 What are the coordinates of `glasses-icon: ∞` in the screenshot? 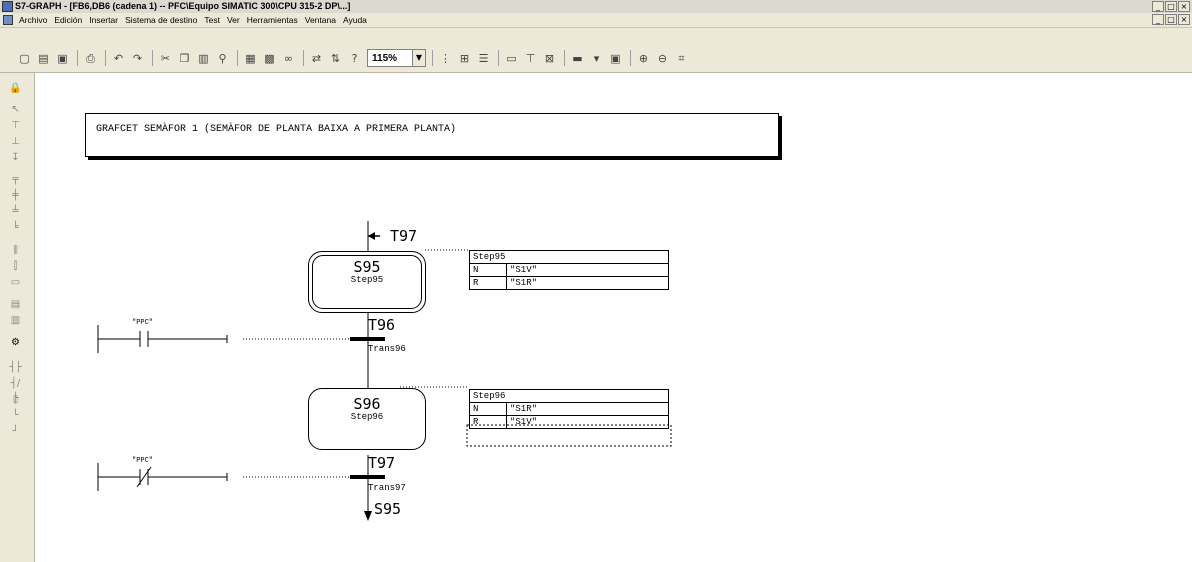 It's located at (288, 58).